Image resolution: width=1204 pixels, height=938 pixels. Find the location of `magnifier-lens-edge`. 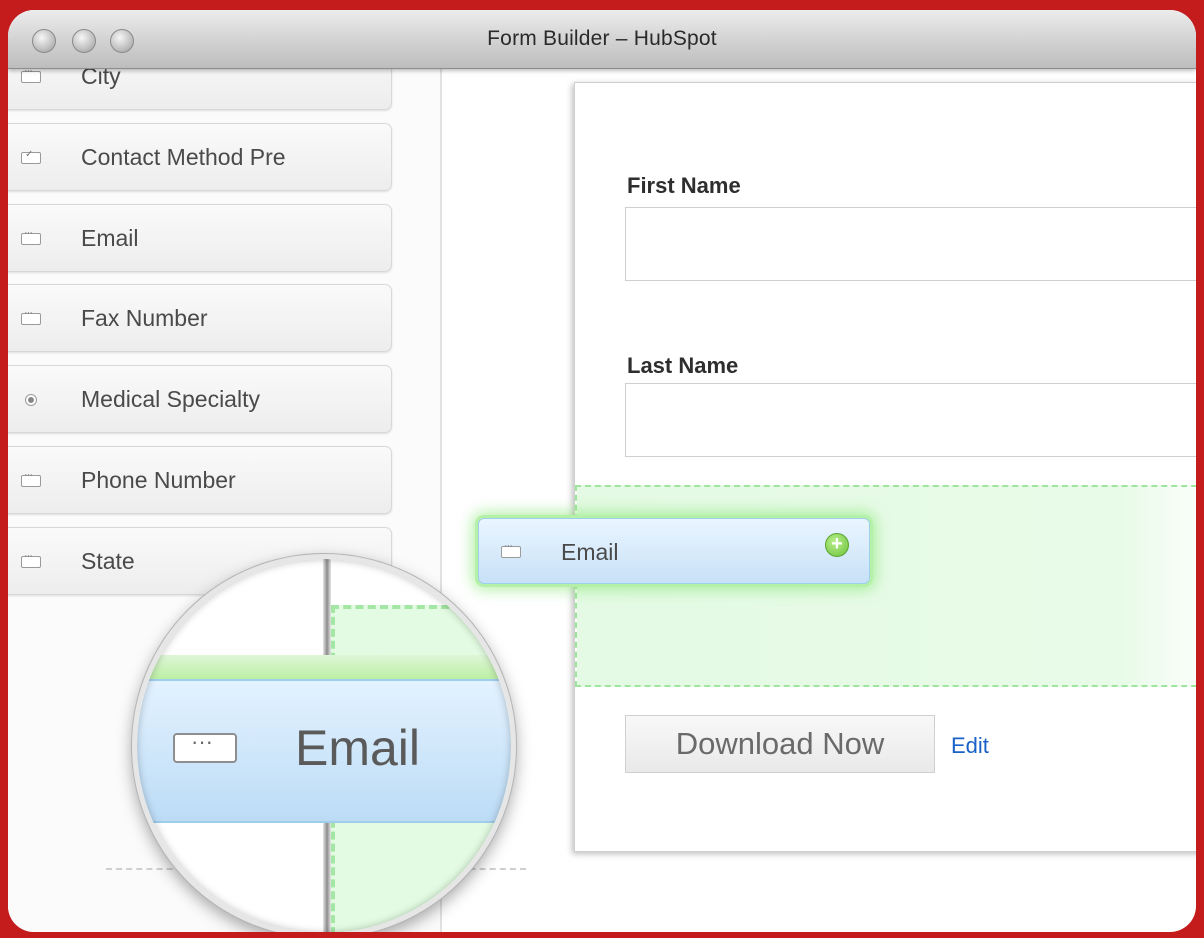

magnifier-lens-edge is located at coordinates (324, 745).